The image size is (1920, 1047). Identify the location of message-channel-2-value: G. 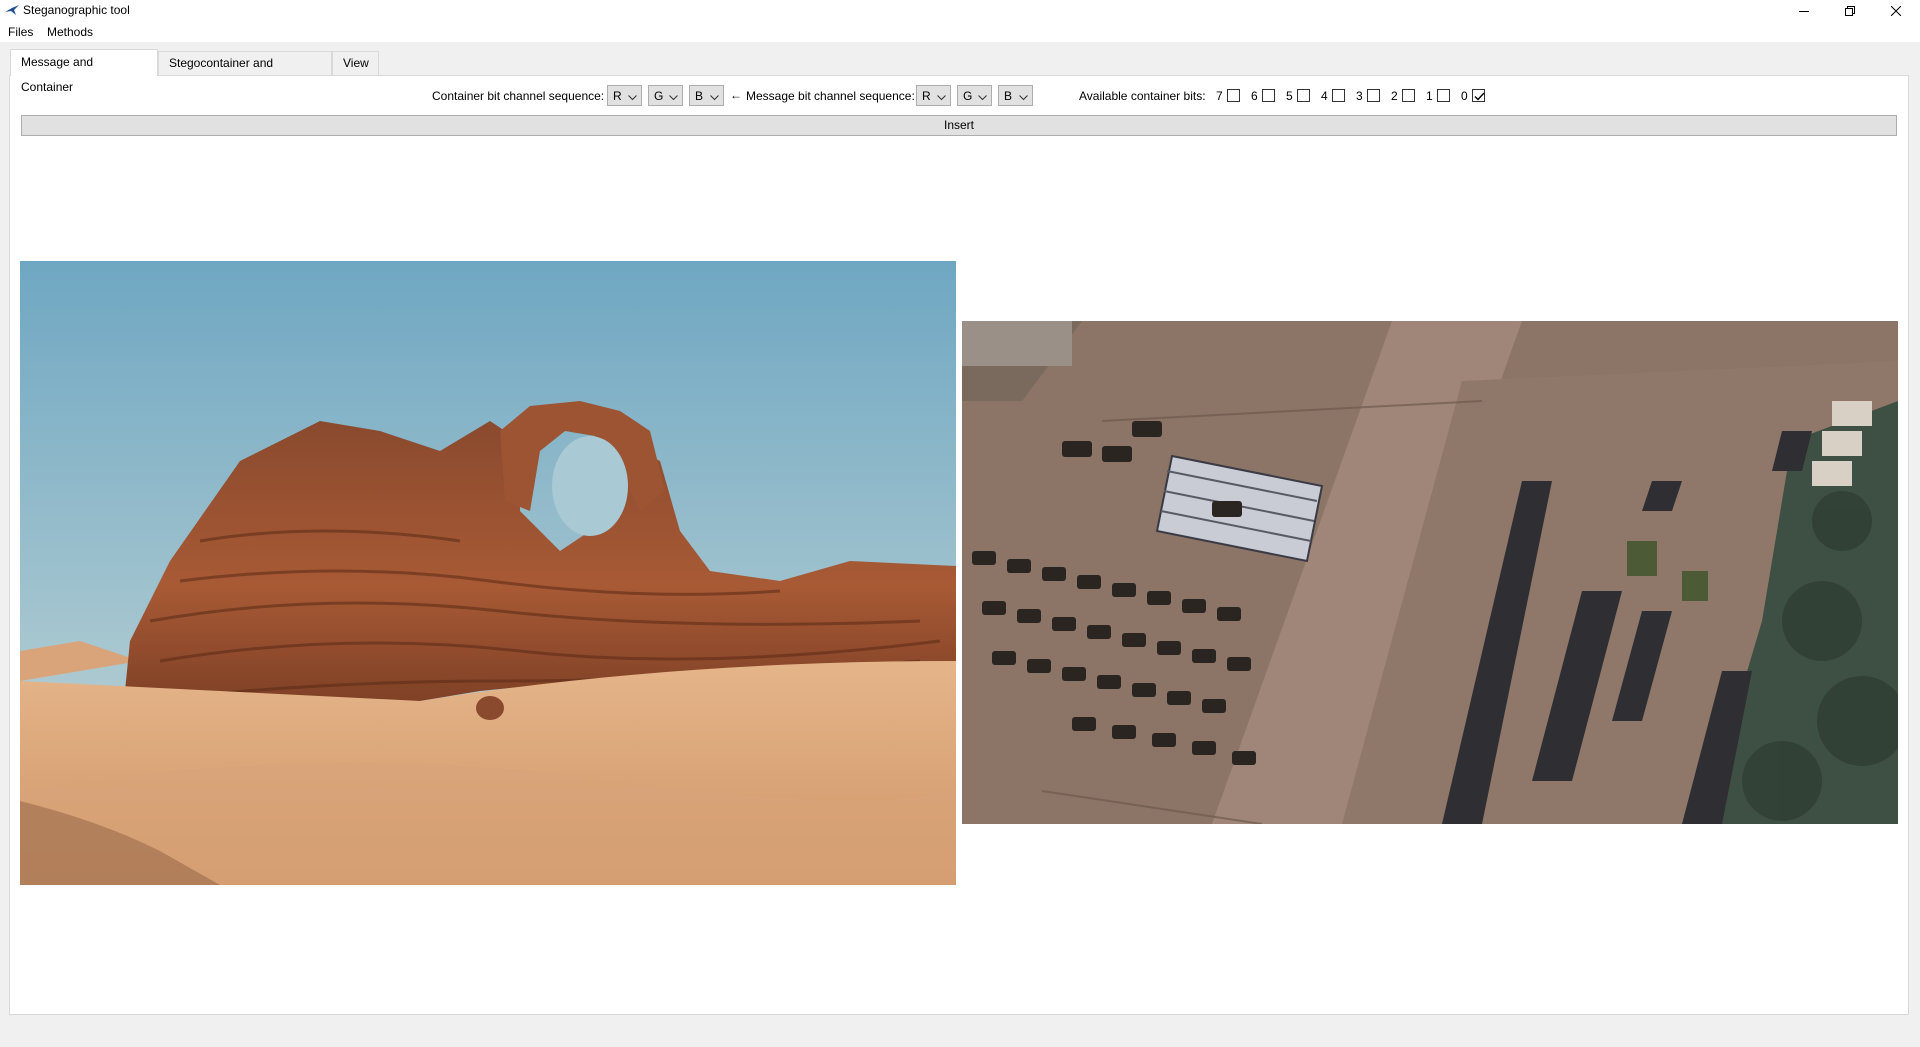
(968, 96).